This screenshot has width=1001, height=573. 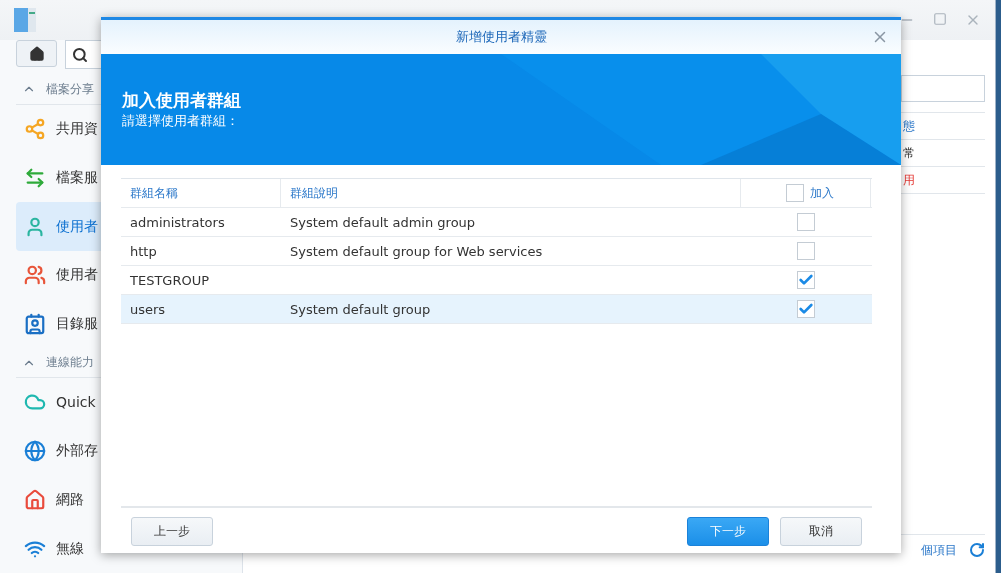 I want to click on status-text: 用, so click(x=909, y=180).